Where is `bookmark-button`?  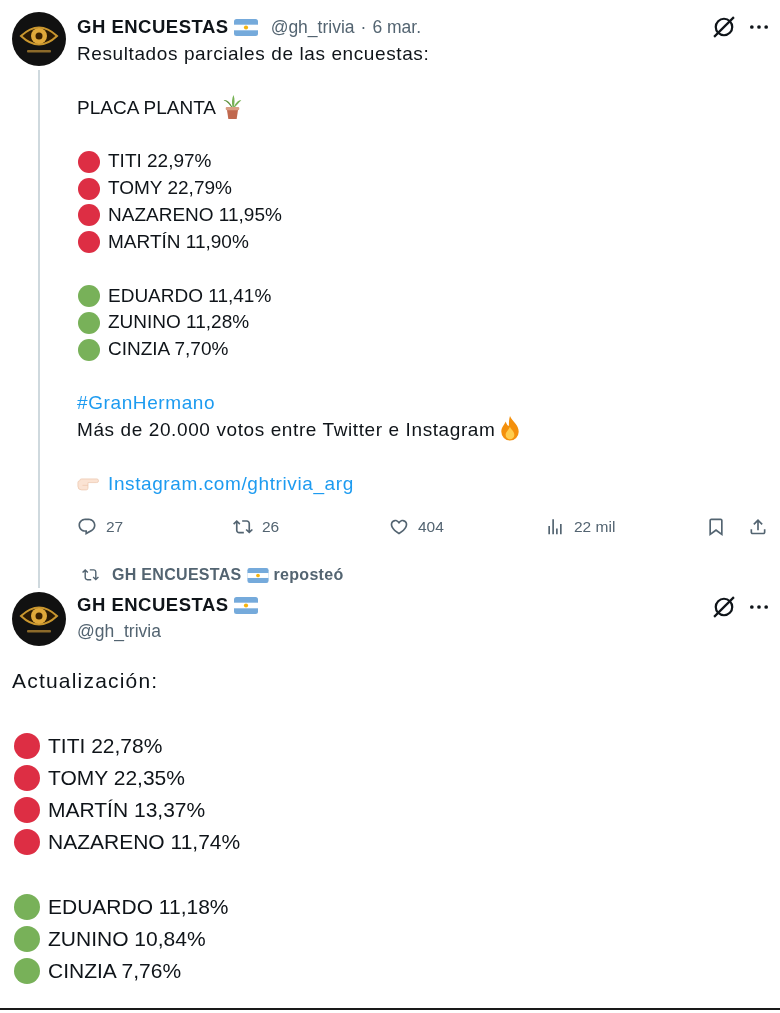 bookmark-button is located at coordinates (716, 526).